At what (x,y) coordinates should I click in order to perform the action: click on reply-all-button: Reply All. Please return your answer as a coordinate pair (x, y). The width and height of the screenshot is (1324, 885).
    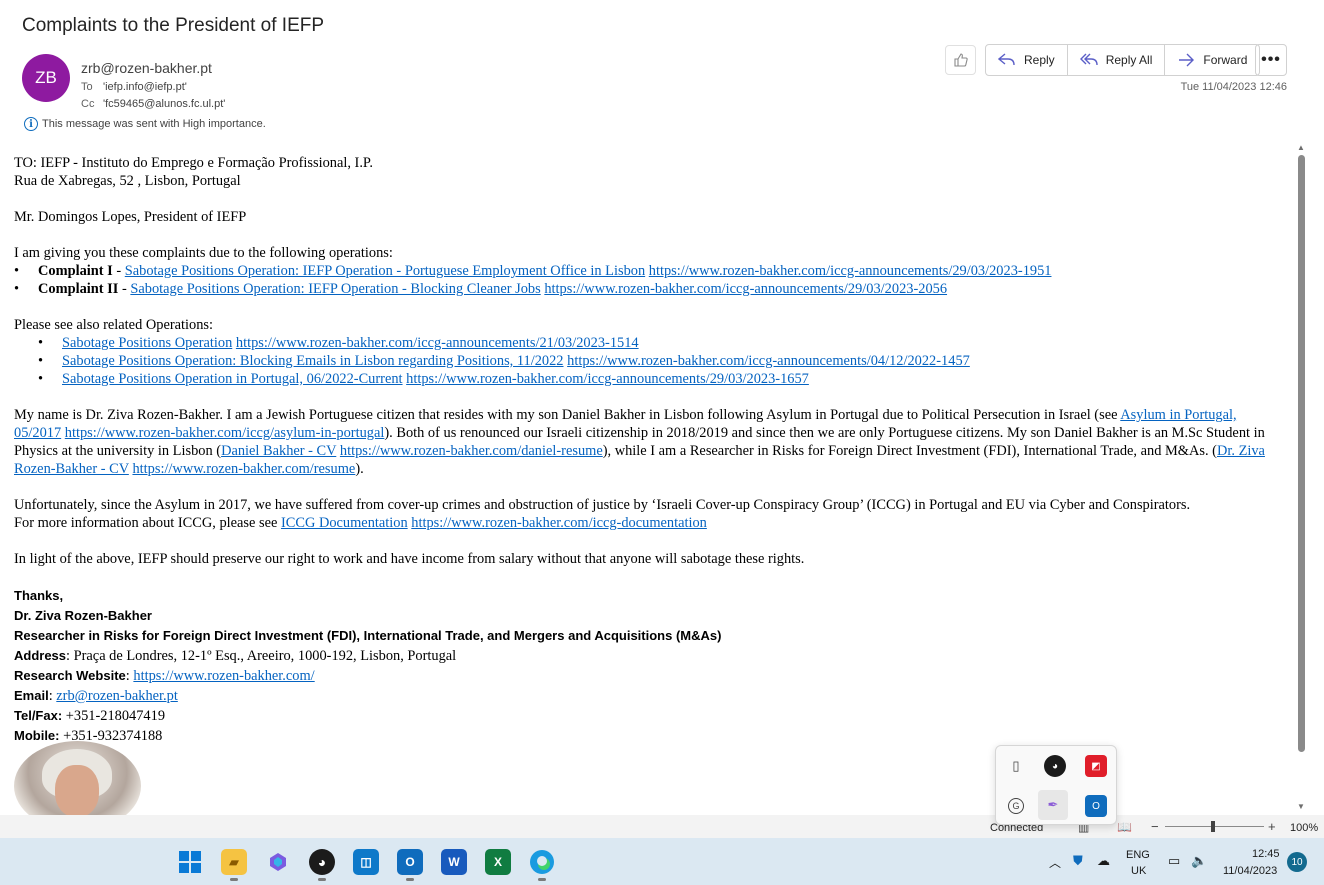
    Looking at the image, I should click on (1117, 60).